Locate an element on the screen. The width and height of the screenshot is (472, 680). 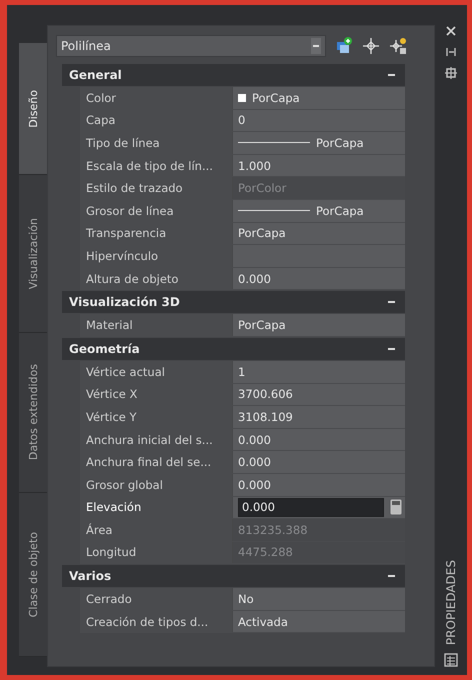
property-row: Anchura inicial del s... 0.000 is located at coordinates (242, 440).